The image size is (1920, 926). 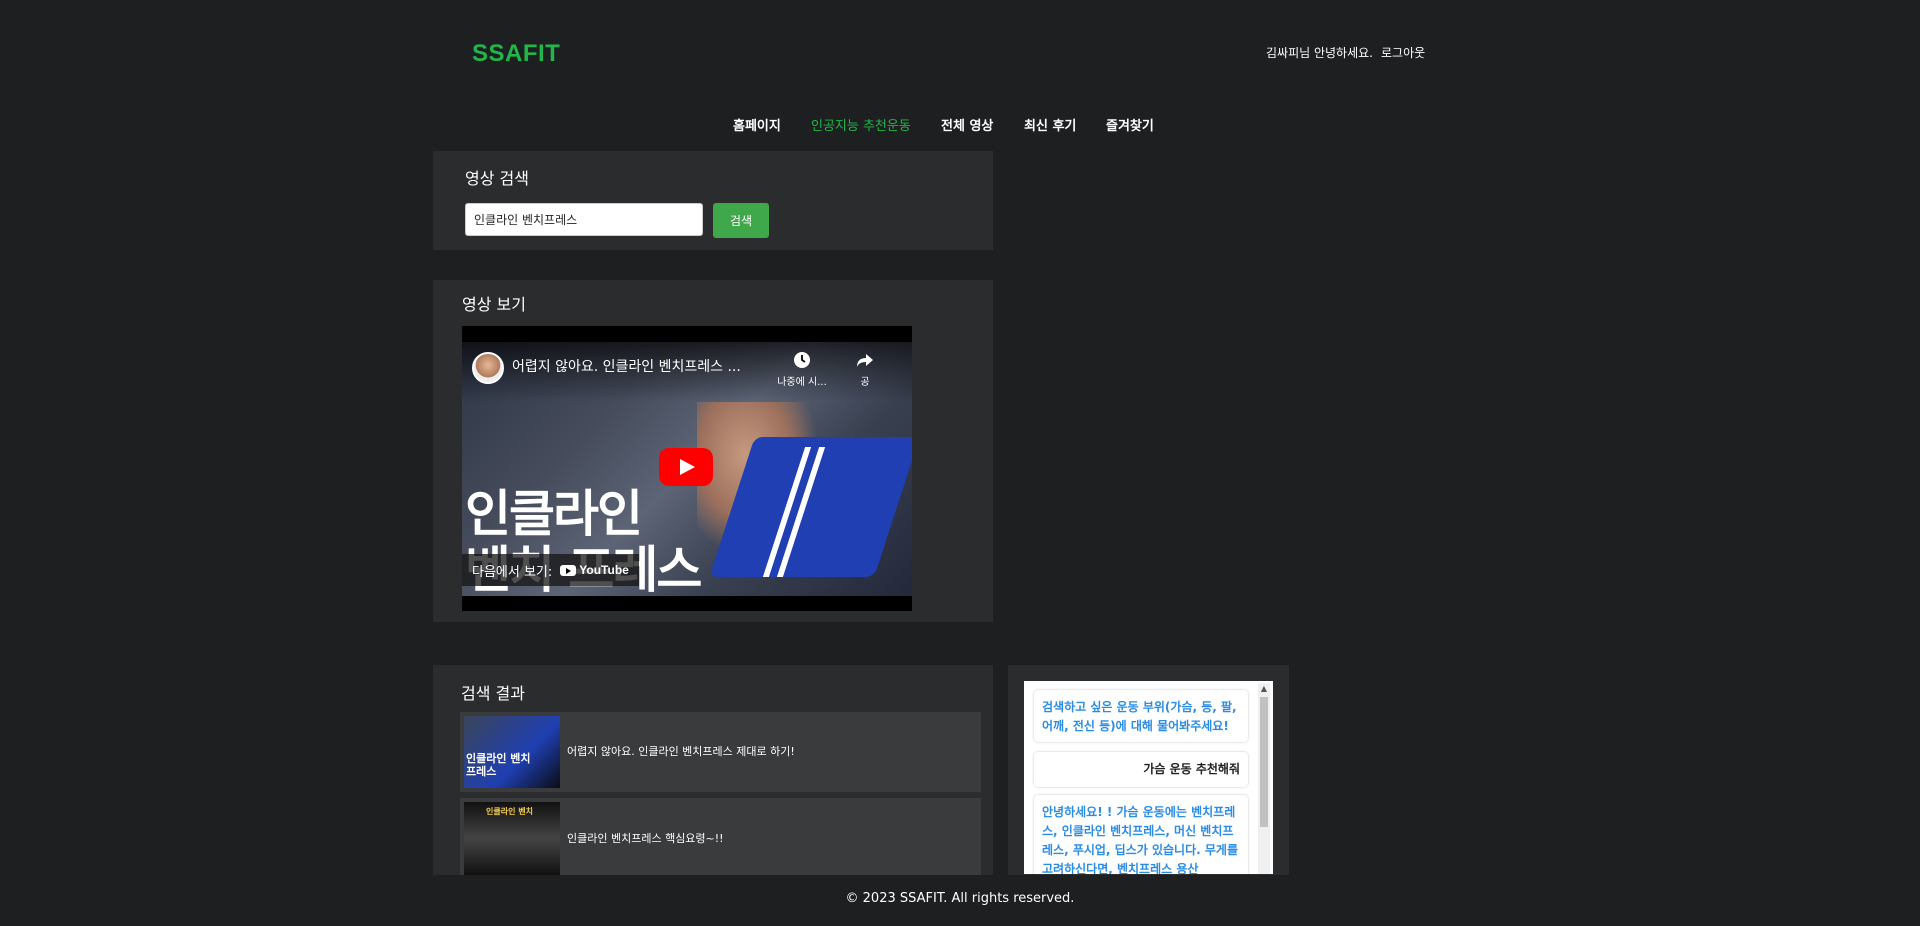 I want to click on watch-on-youtube: 다음에서 보기: YouTube, so click(x=550, y=570).